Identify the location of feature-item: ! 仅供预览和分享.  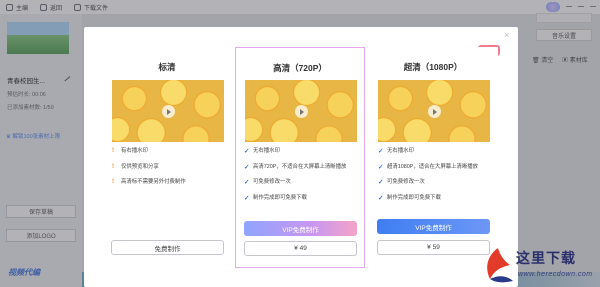
(171, 172).